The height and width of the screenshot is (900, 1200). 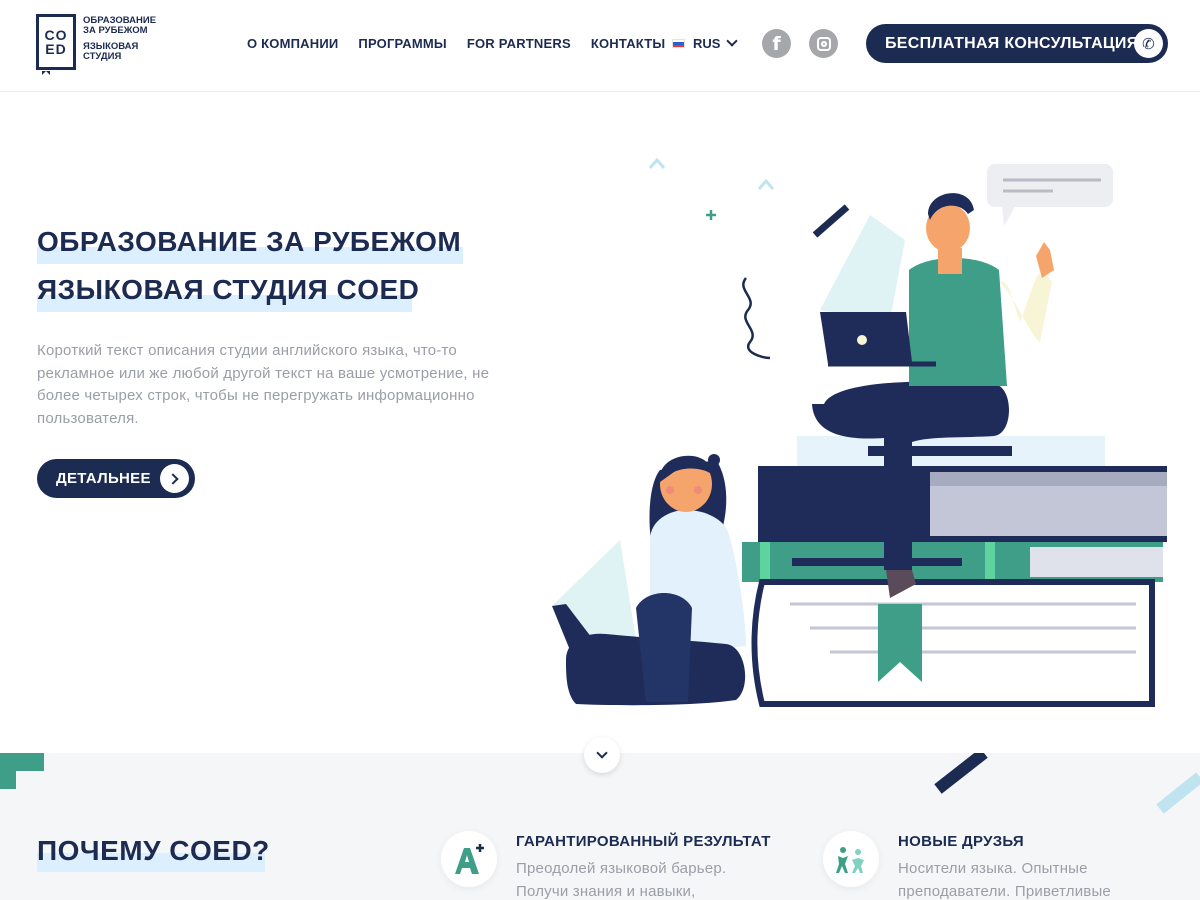 I want to click on logo-line-2: ЗА РУБЕЖОМ, so click(x=115, y=30).